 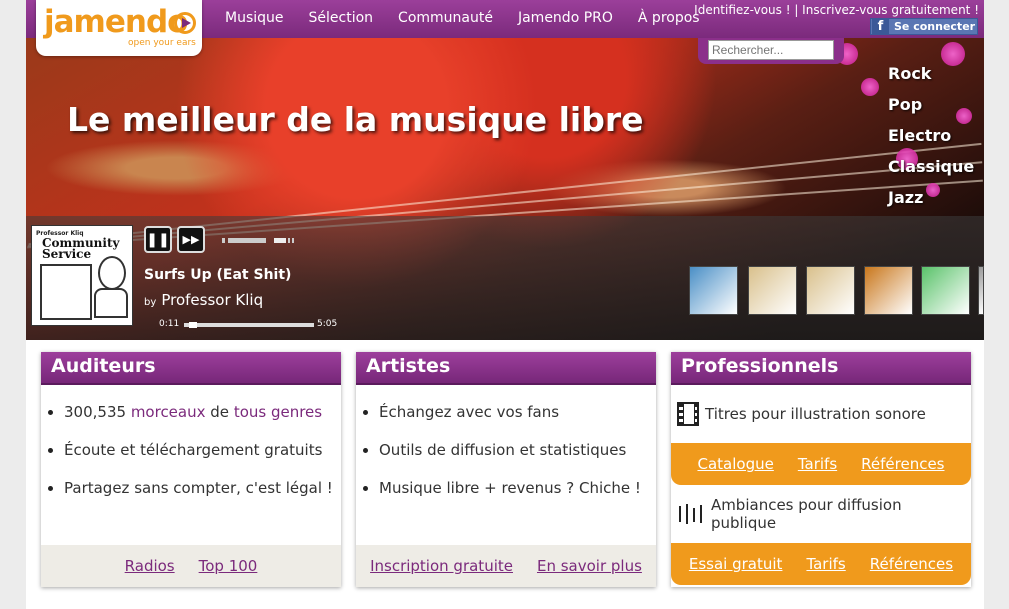 I want to click on next-button: ▶▶, so click(x=191, y=239).